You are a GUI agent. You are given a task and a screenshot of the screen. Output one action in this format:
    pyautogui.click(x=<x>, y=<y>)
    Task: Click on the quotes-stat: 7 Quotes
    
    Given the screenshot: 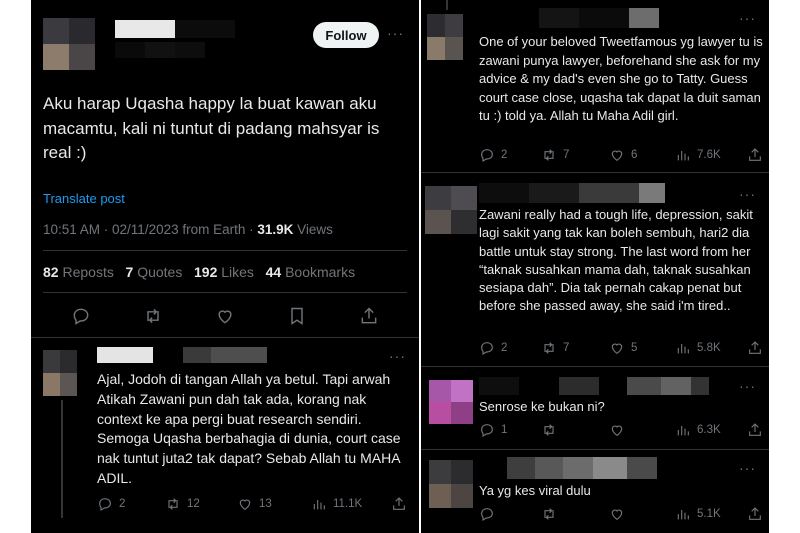 What is the action you would take?
    pyautogui.click(x=154, y=272)
    